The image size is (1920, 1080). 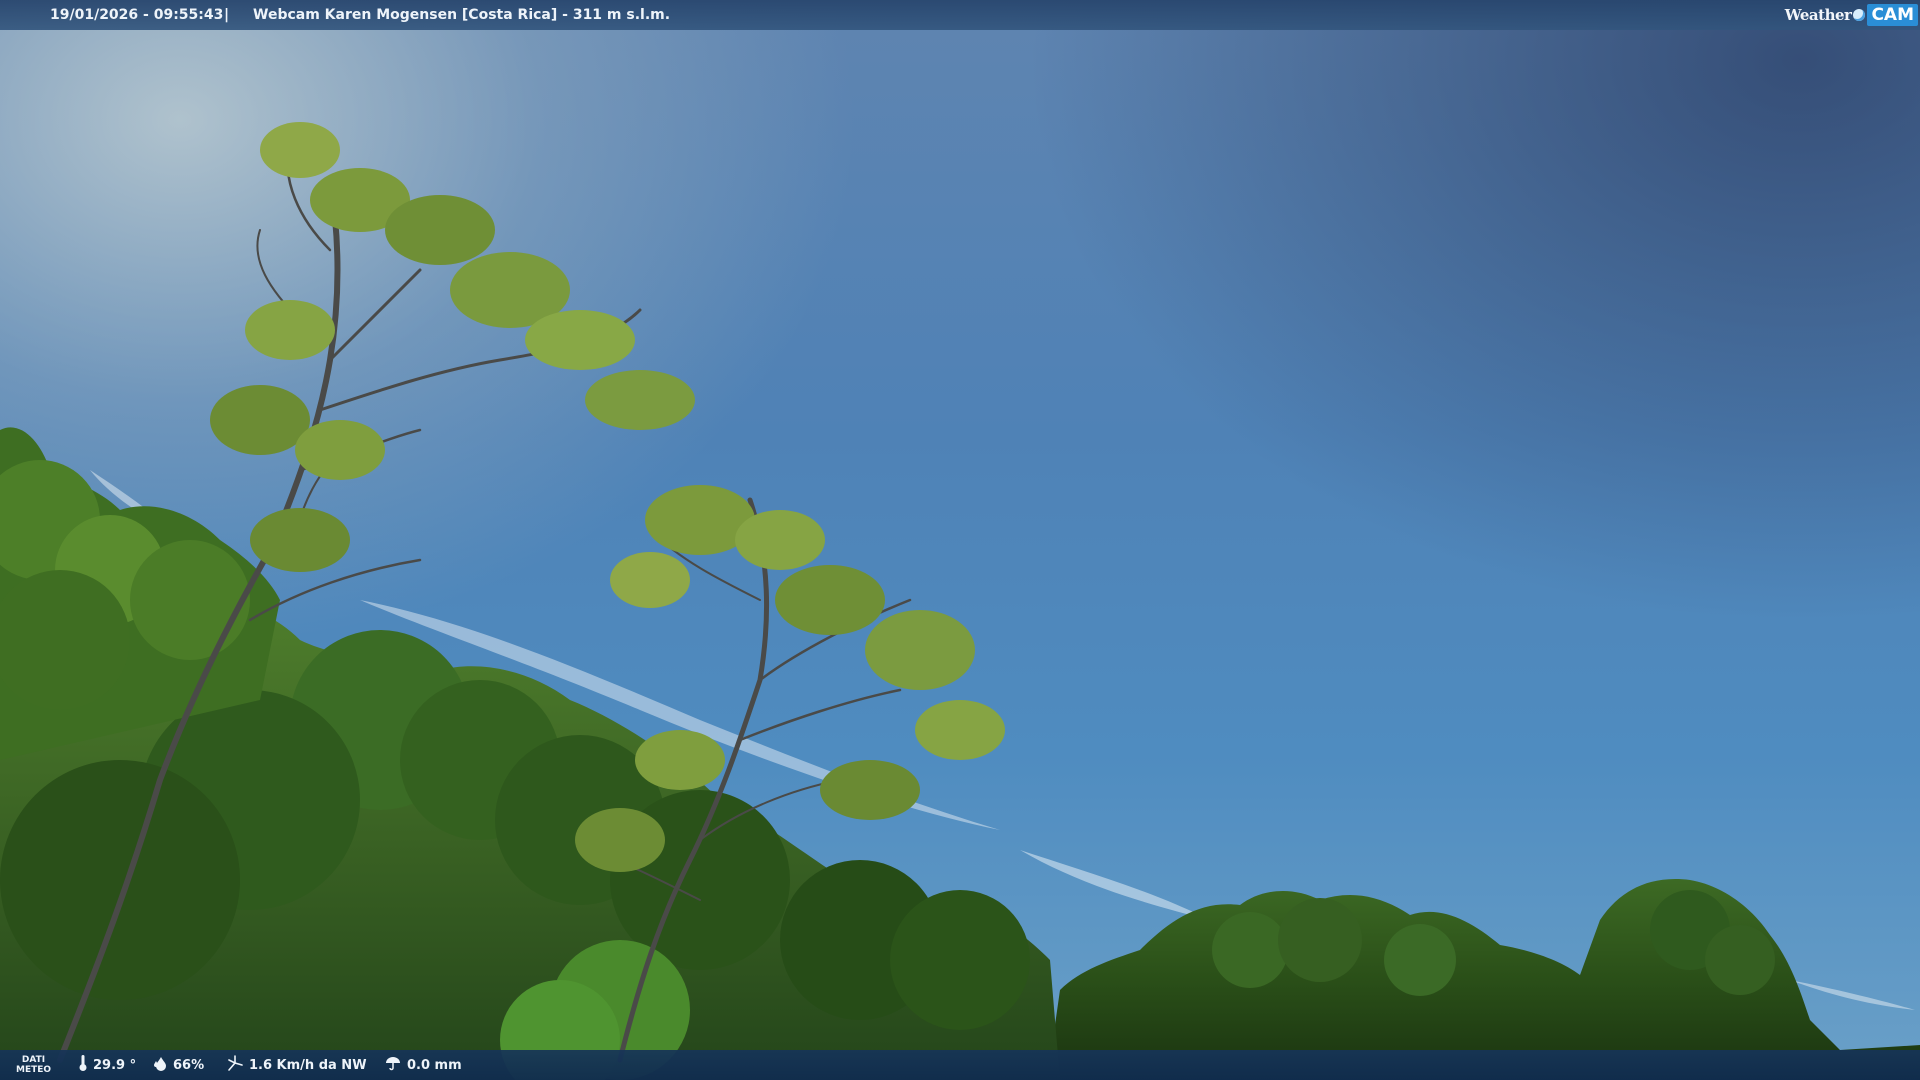 I want to click on rain-value: 0.0 mm, so click(x=434, y=1065).